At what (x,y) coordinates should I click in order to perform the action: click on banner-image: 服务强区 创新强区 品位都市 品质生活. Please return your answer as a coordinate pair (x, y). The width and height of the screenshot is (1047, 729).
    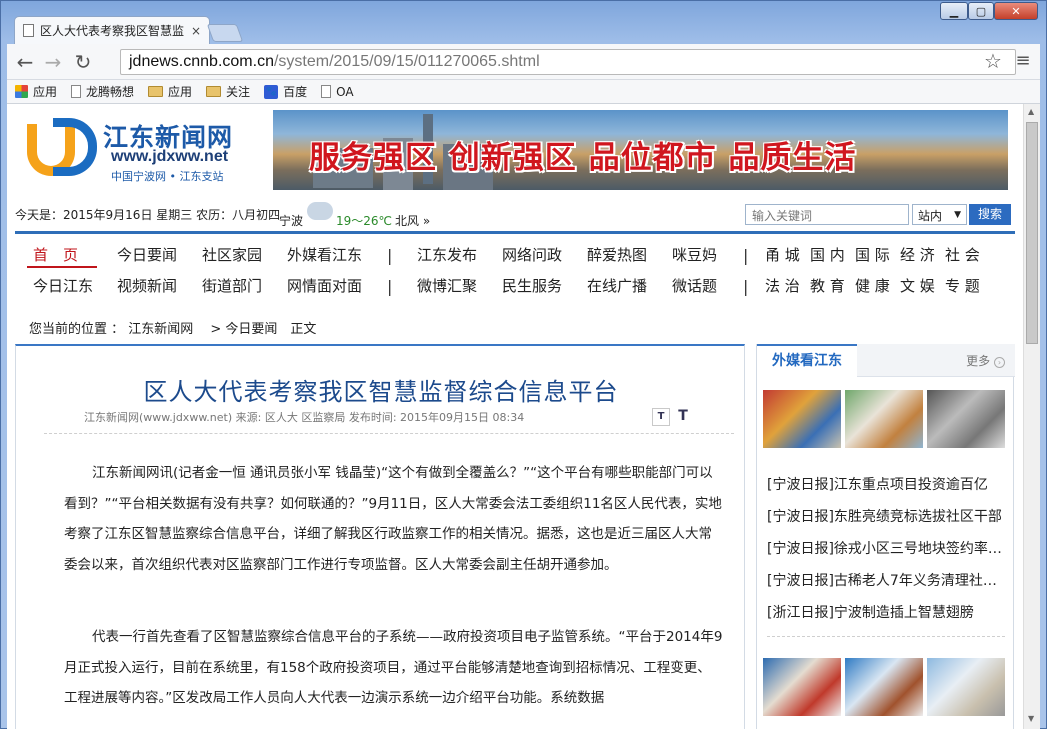
    Looking at the image, I should click on (640, 150).